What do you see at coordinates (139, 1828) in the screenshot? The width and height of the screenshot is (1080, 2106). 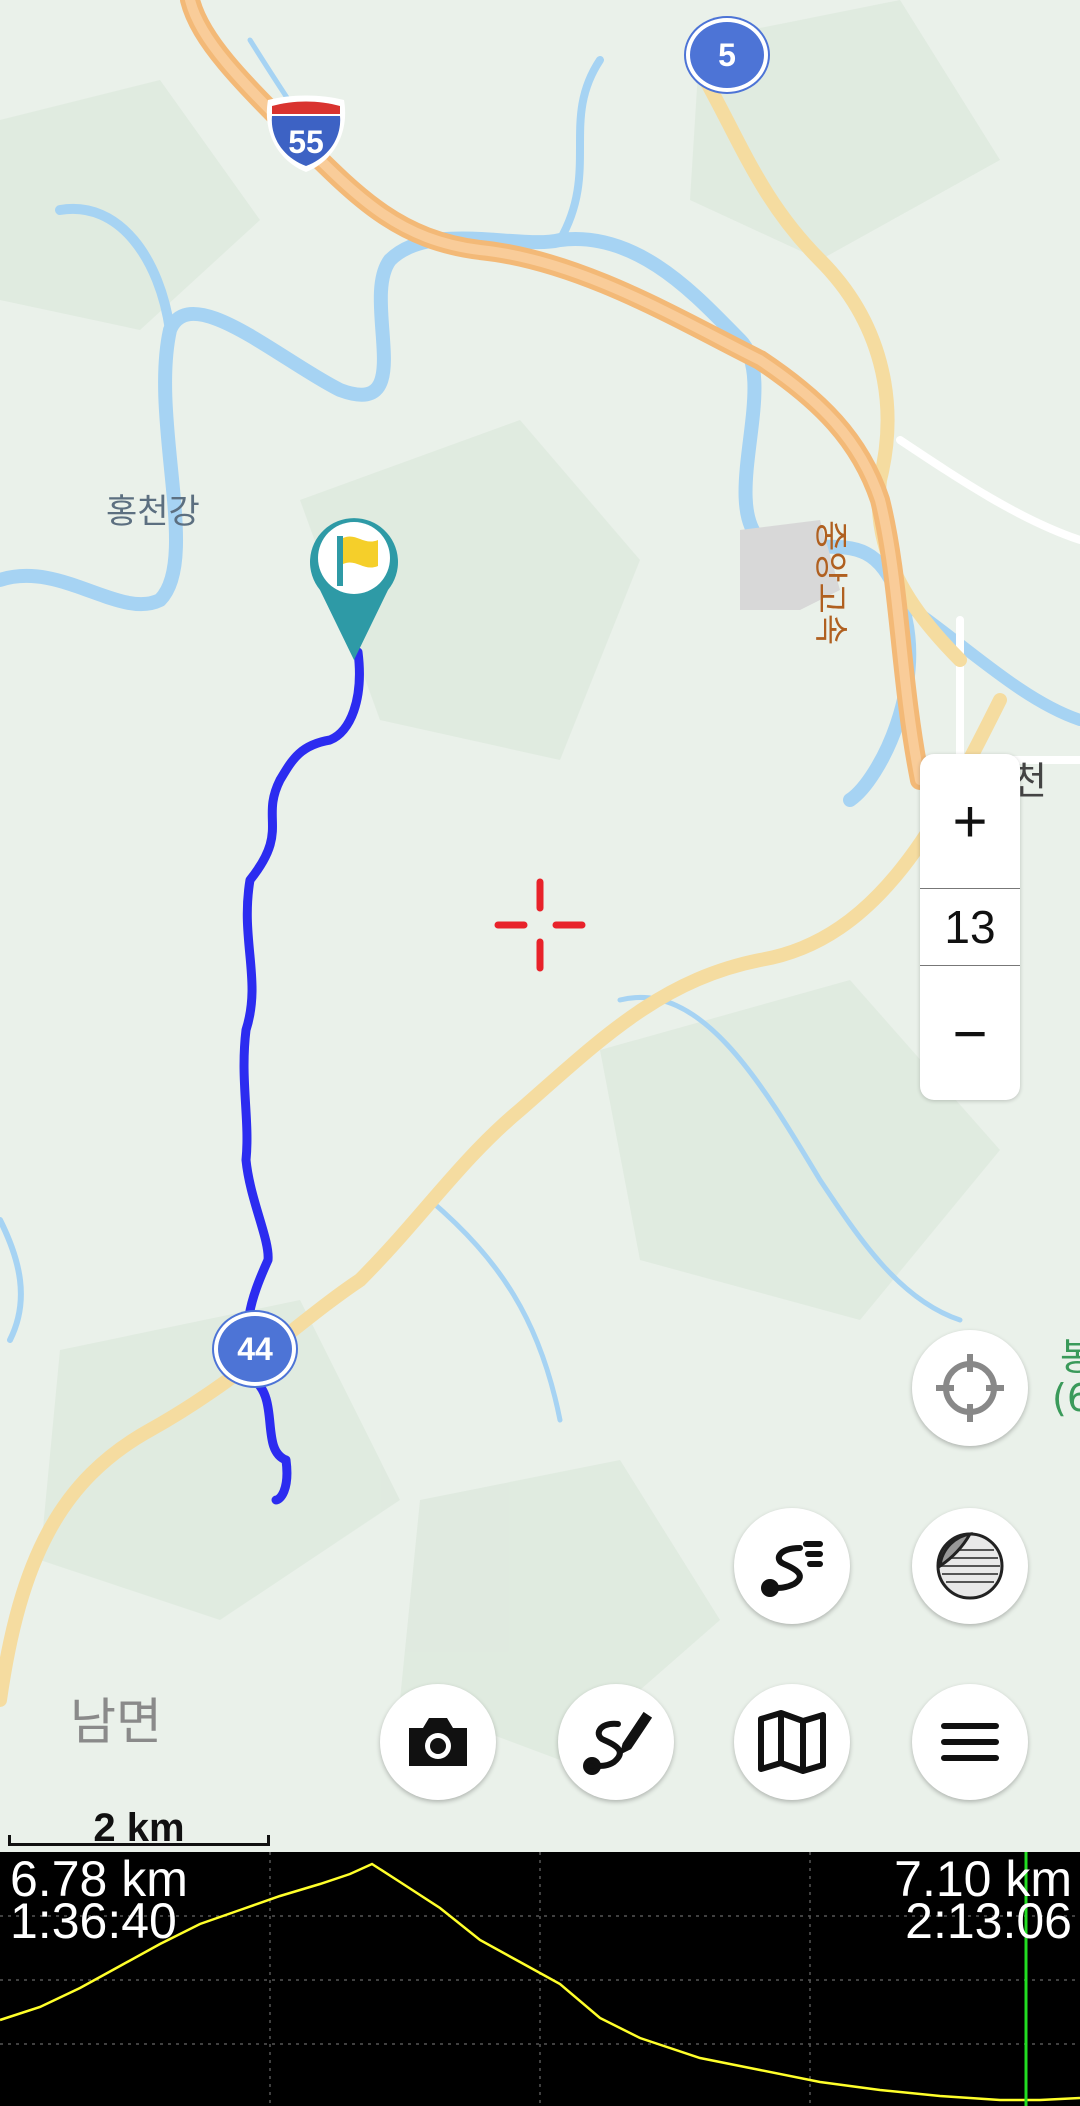 I see `scale-bar: 2 km` at bounding box center [139, 1828].